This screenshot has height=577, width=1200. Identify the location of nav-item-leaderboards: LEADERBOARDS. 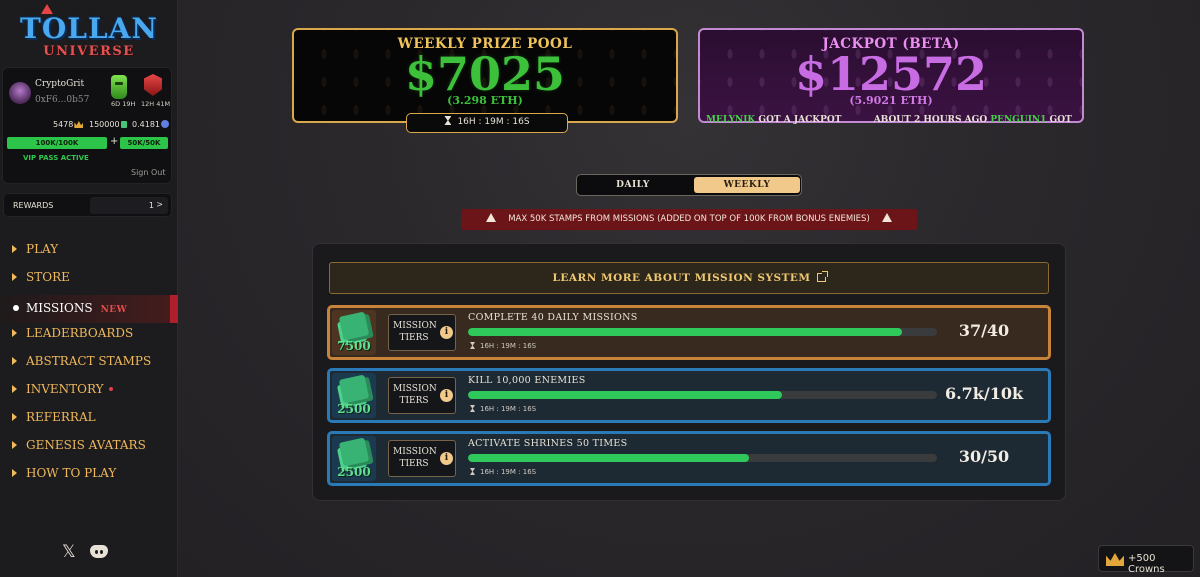
(89, 337).